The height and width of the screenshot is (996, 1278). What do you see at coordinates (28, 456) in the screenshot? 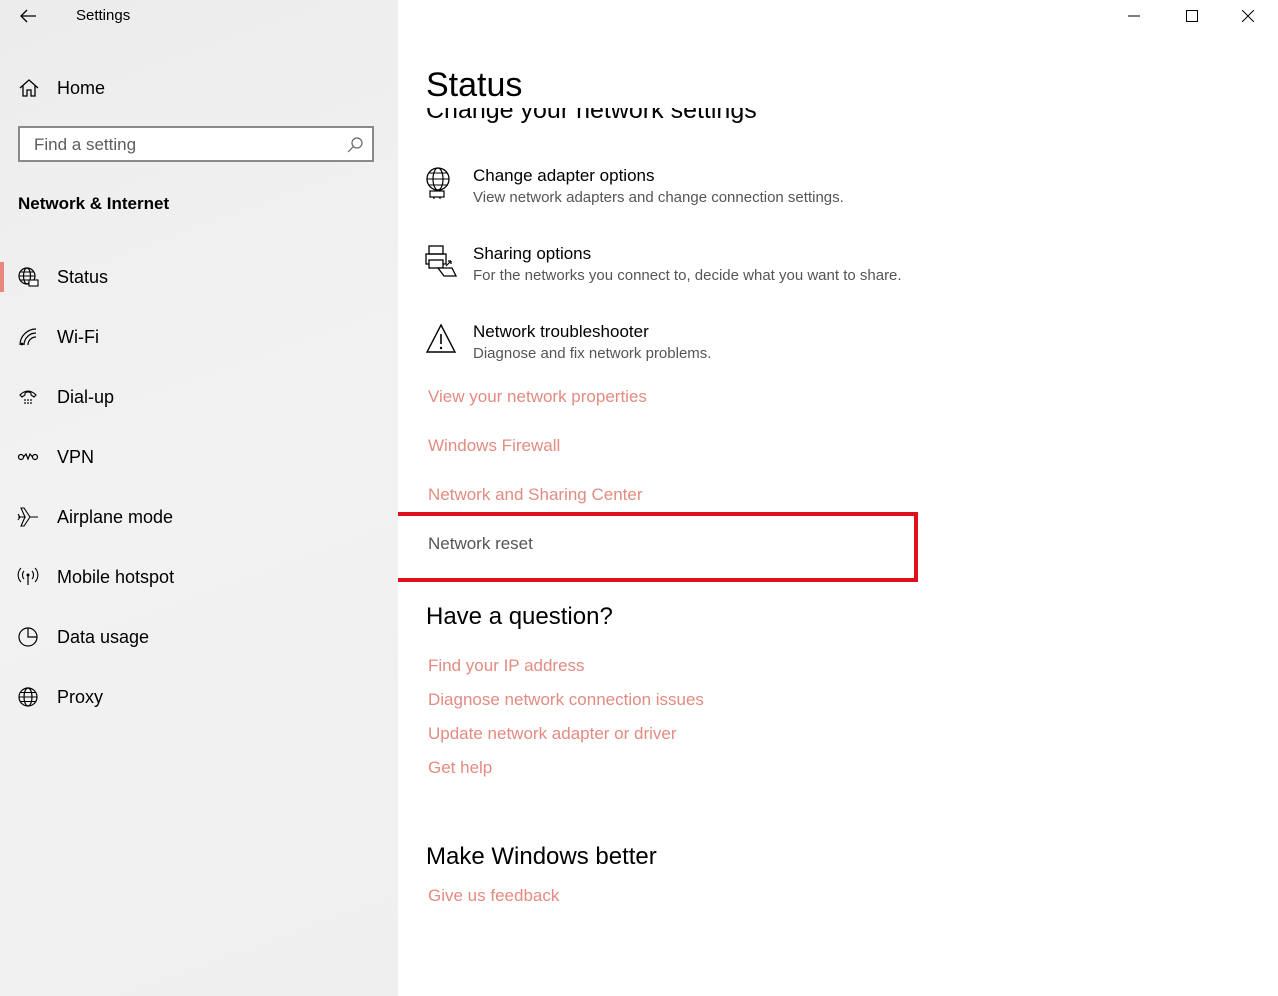
I see `vpn-icon` at bounding box center [28, 456].